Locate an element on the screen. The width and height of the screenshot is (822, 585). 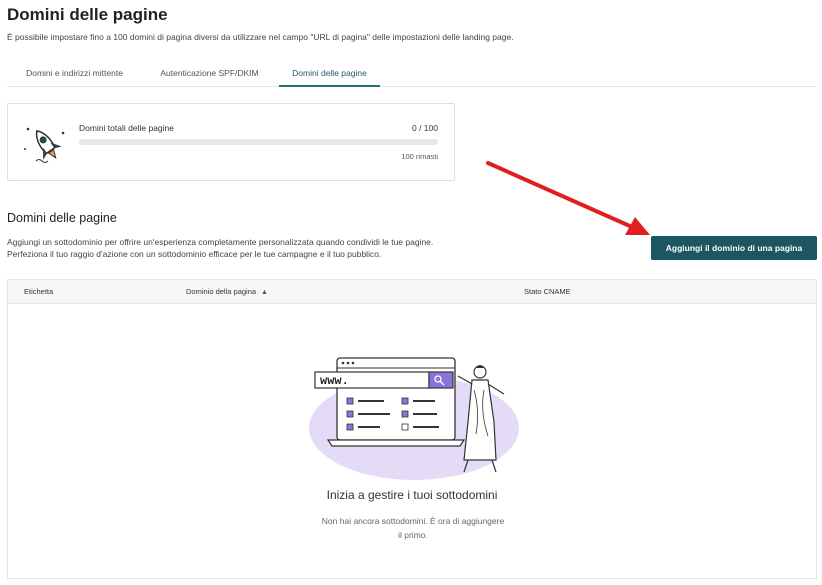
add-page-domain-button: Aggiungi il dominio di una pagina is located at coordinates (734, 248).